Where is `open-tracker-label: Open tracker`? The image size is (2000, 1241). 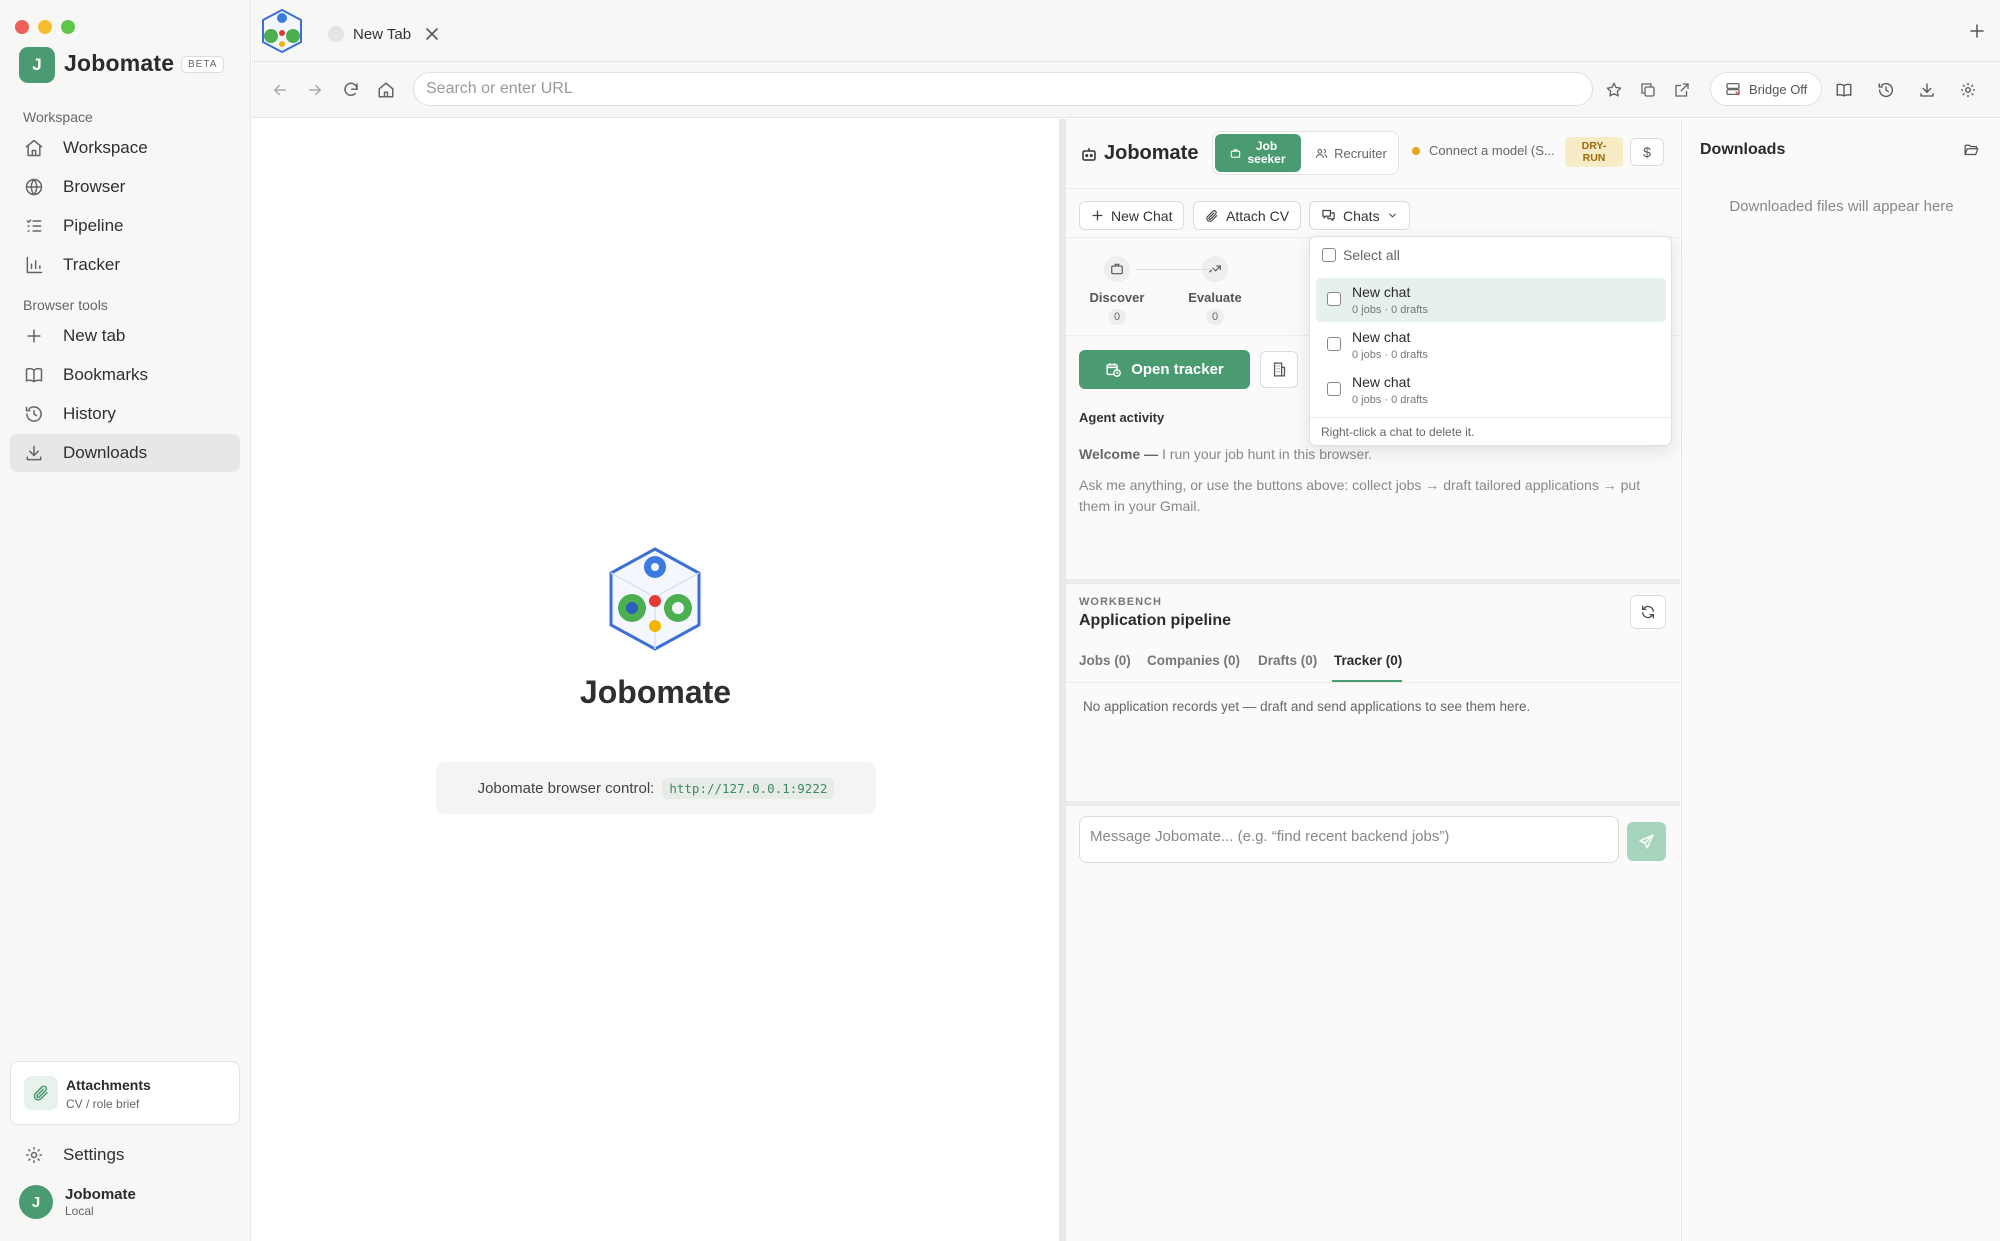 open-tracker-label: Open tracker is located at coordinates (1177, 369).